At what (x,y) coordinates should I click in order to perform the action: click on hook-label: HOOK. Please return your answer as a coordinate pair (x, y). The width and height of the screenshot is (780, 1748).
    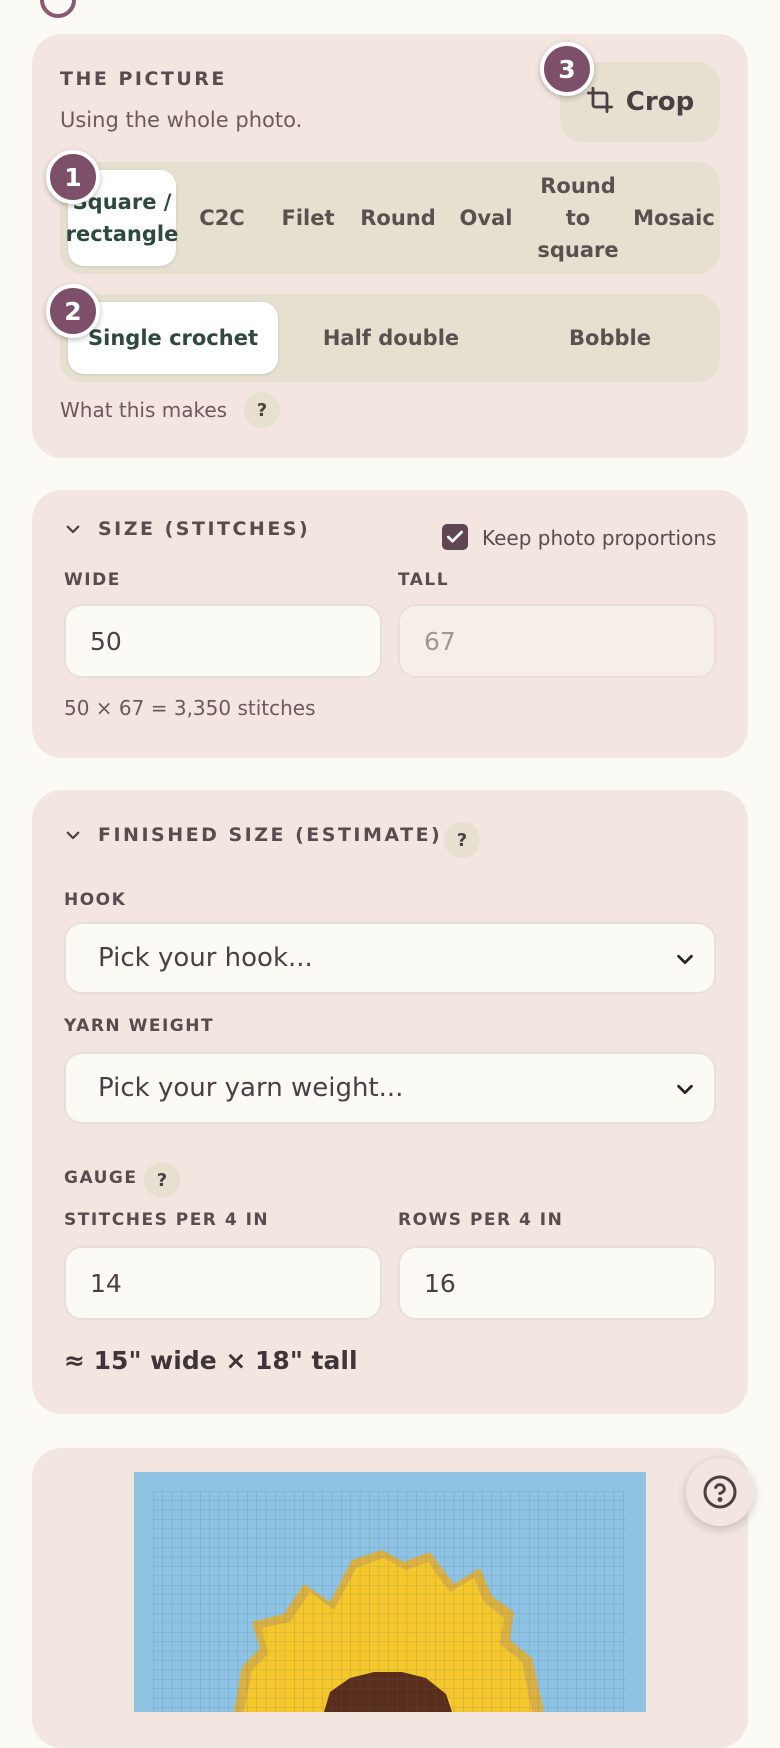
    Looking at the image, I should click on (95, 900).